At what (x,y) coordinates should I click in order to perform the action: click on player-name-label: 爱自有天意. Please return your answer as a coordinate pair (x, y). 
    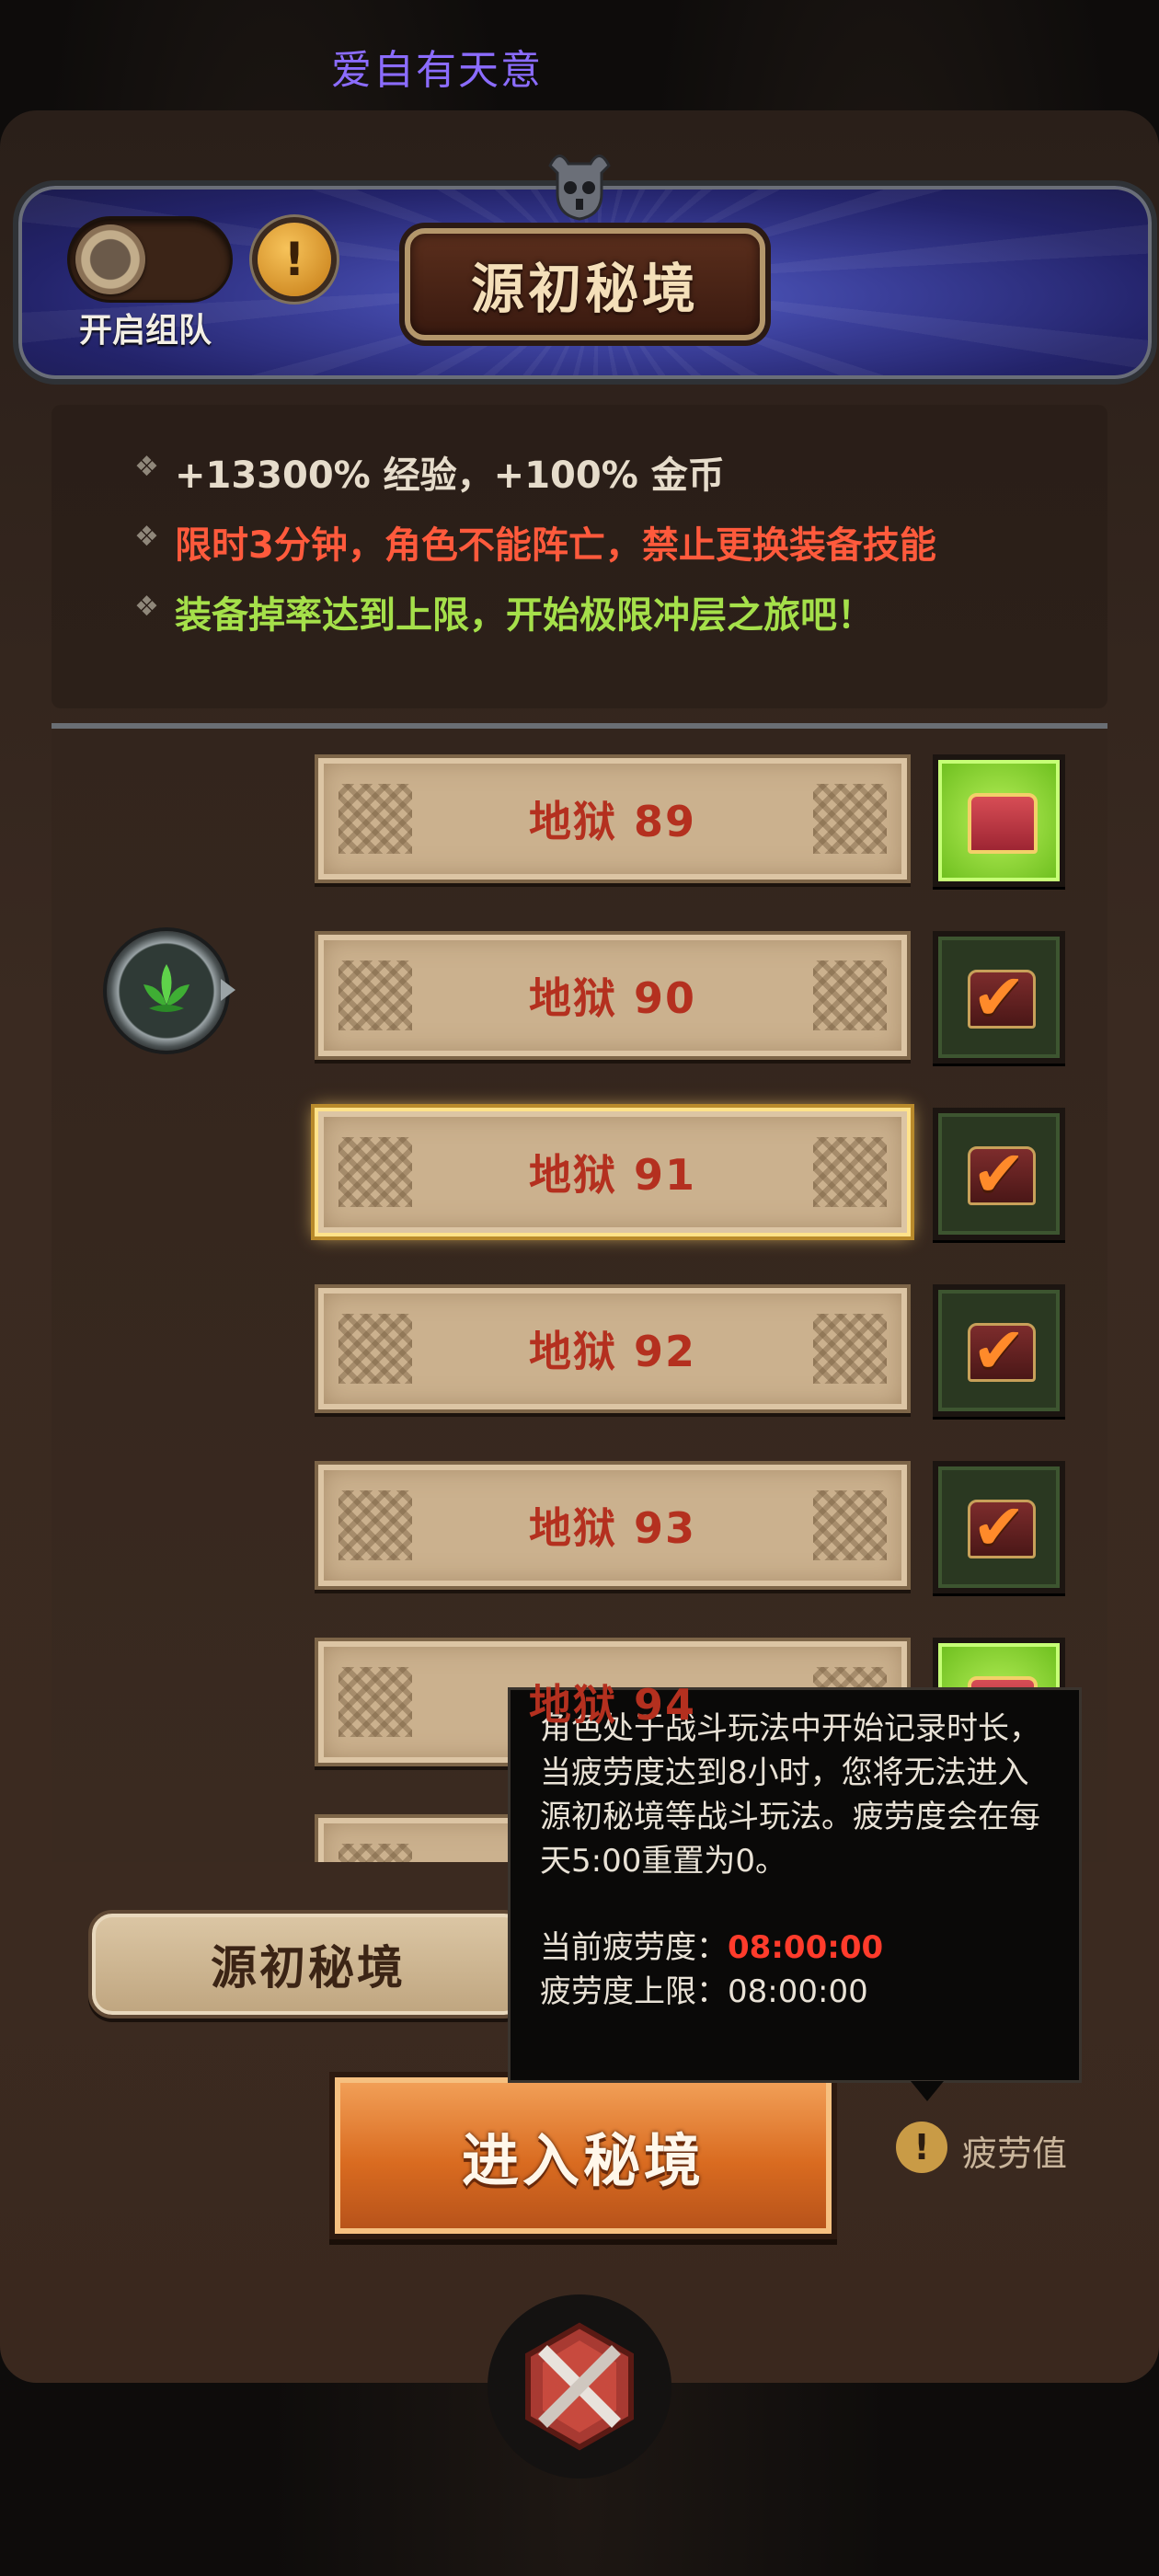
    Looking at the image, I should click on (437, 70).